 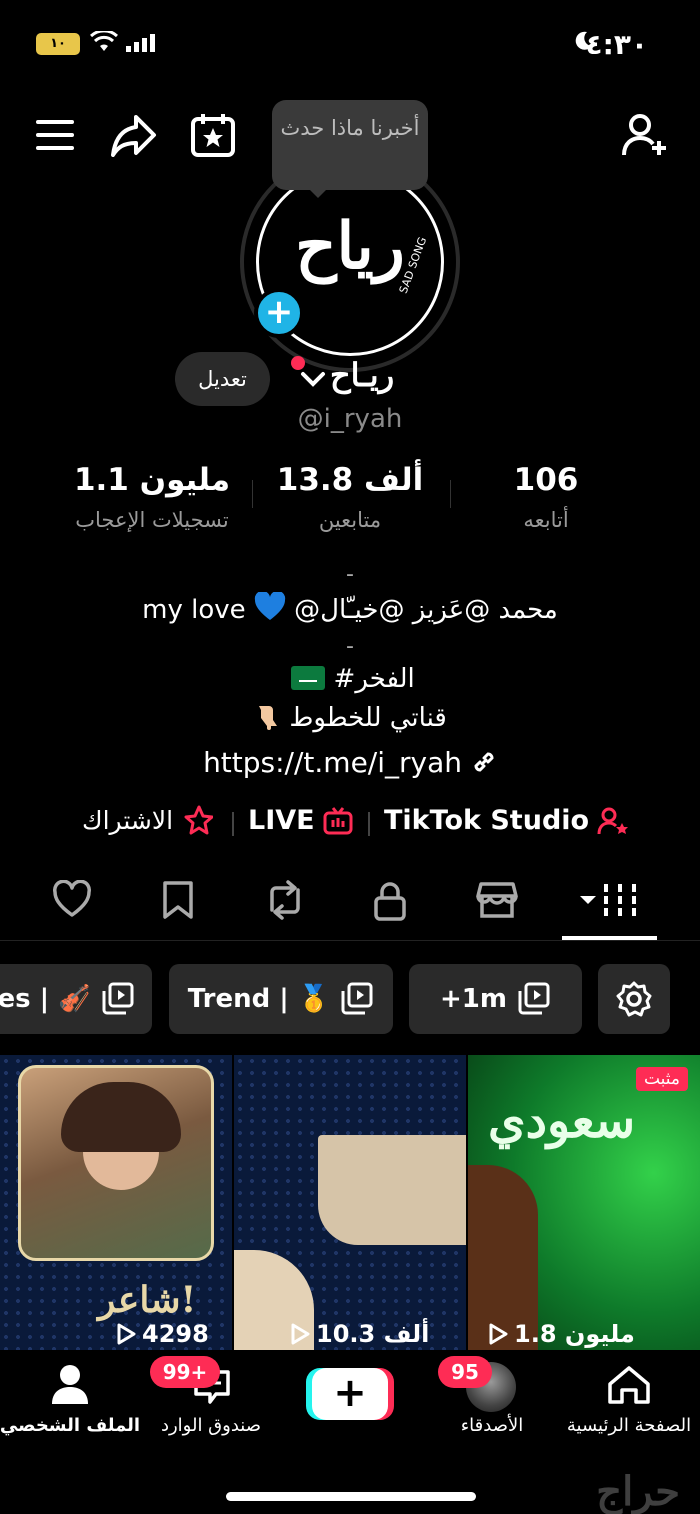 I want to click on video-overlay-text: سعودي, so click(x=562, y=1121).